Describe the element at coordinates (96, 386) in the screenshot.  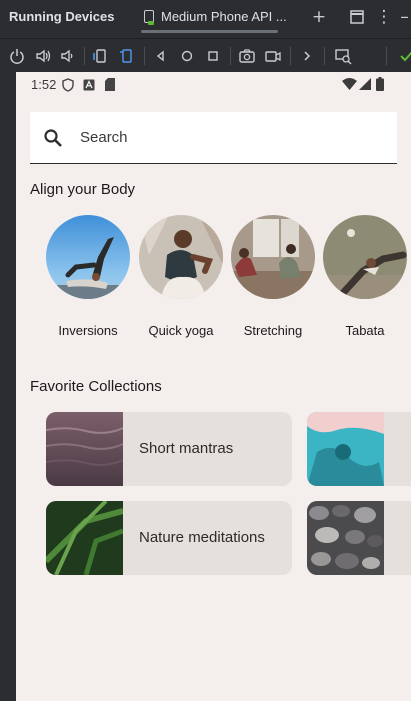
I see `favorites-title: Favorite Collections` at that location.